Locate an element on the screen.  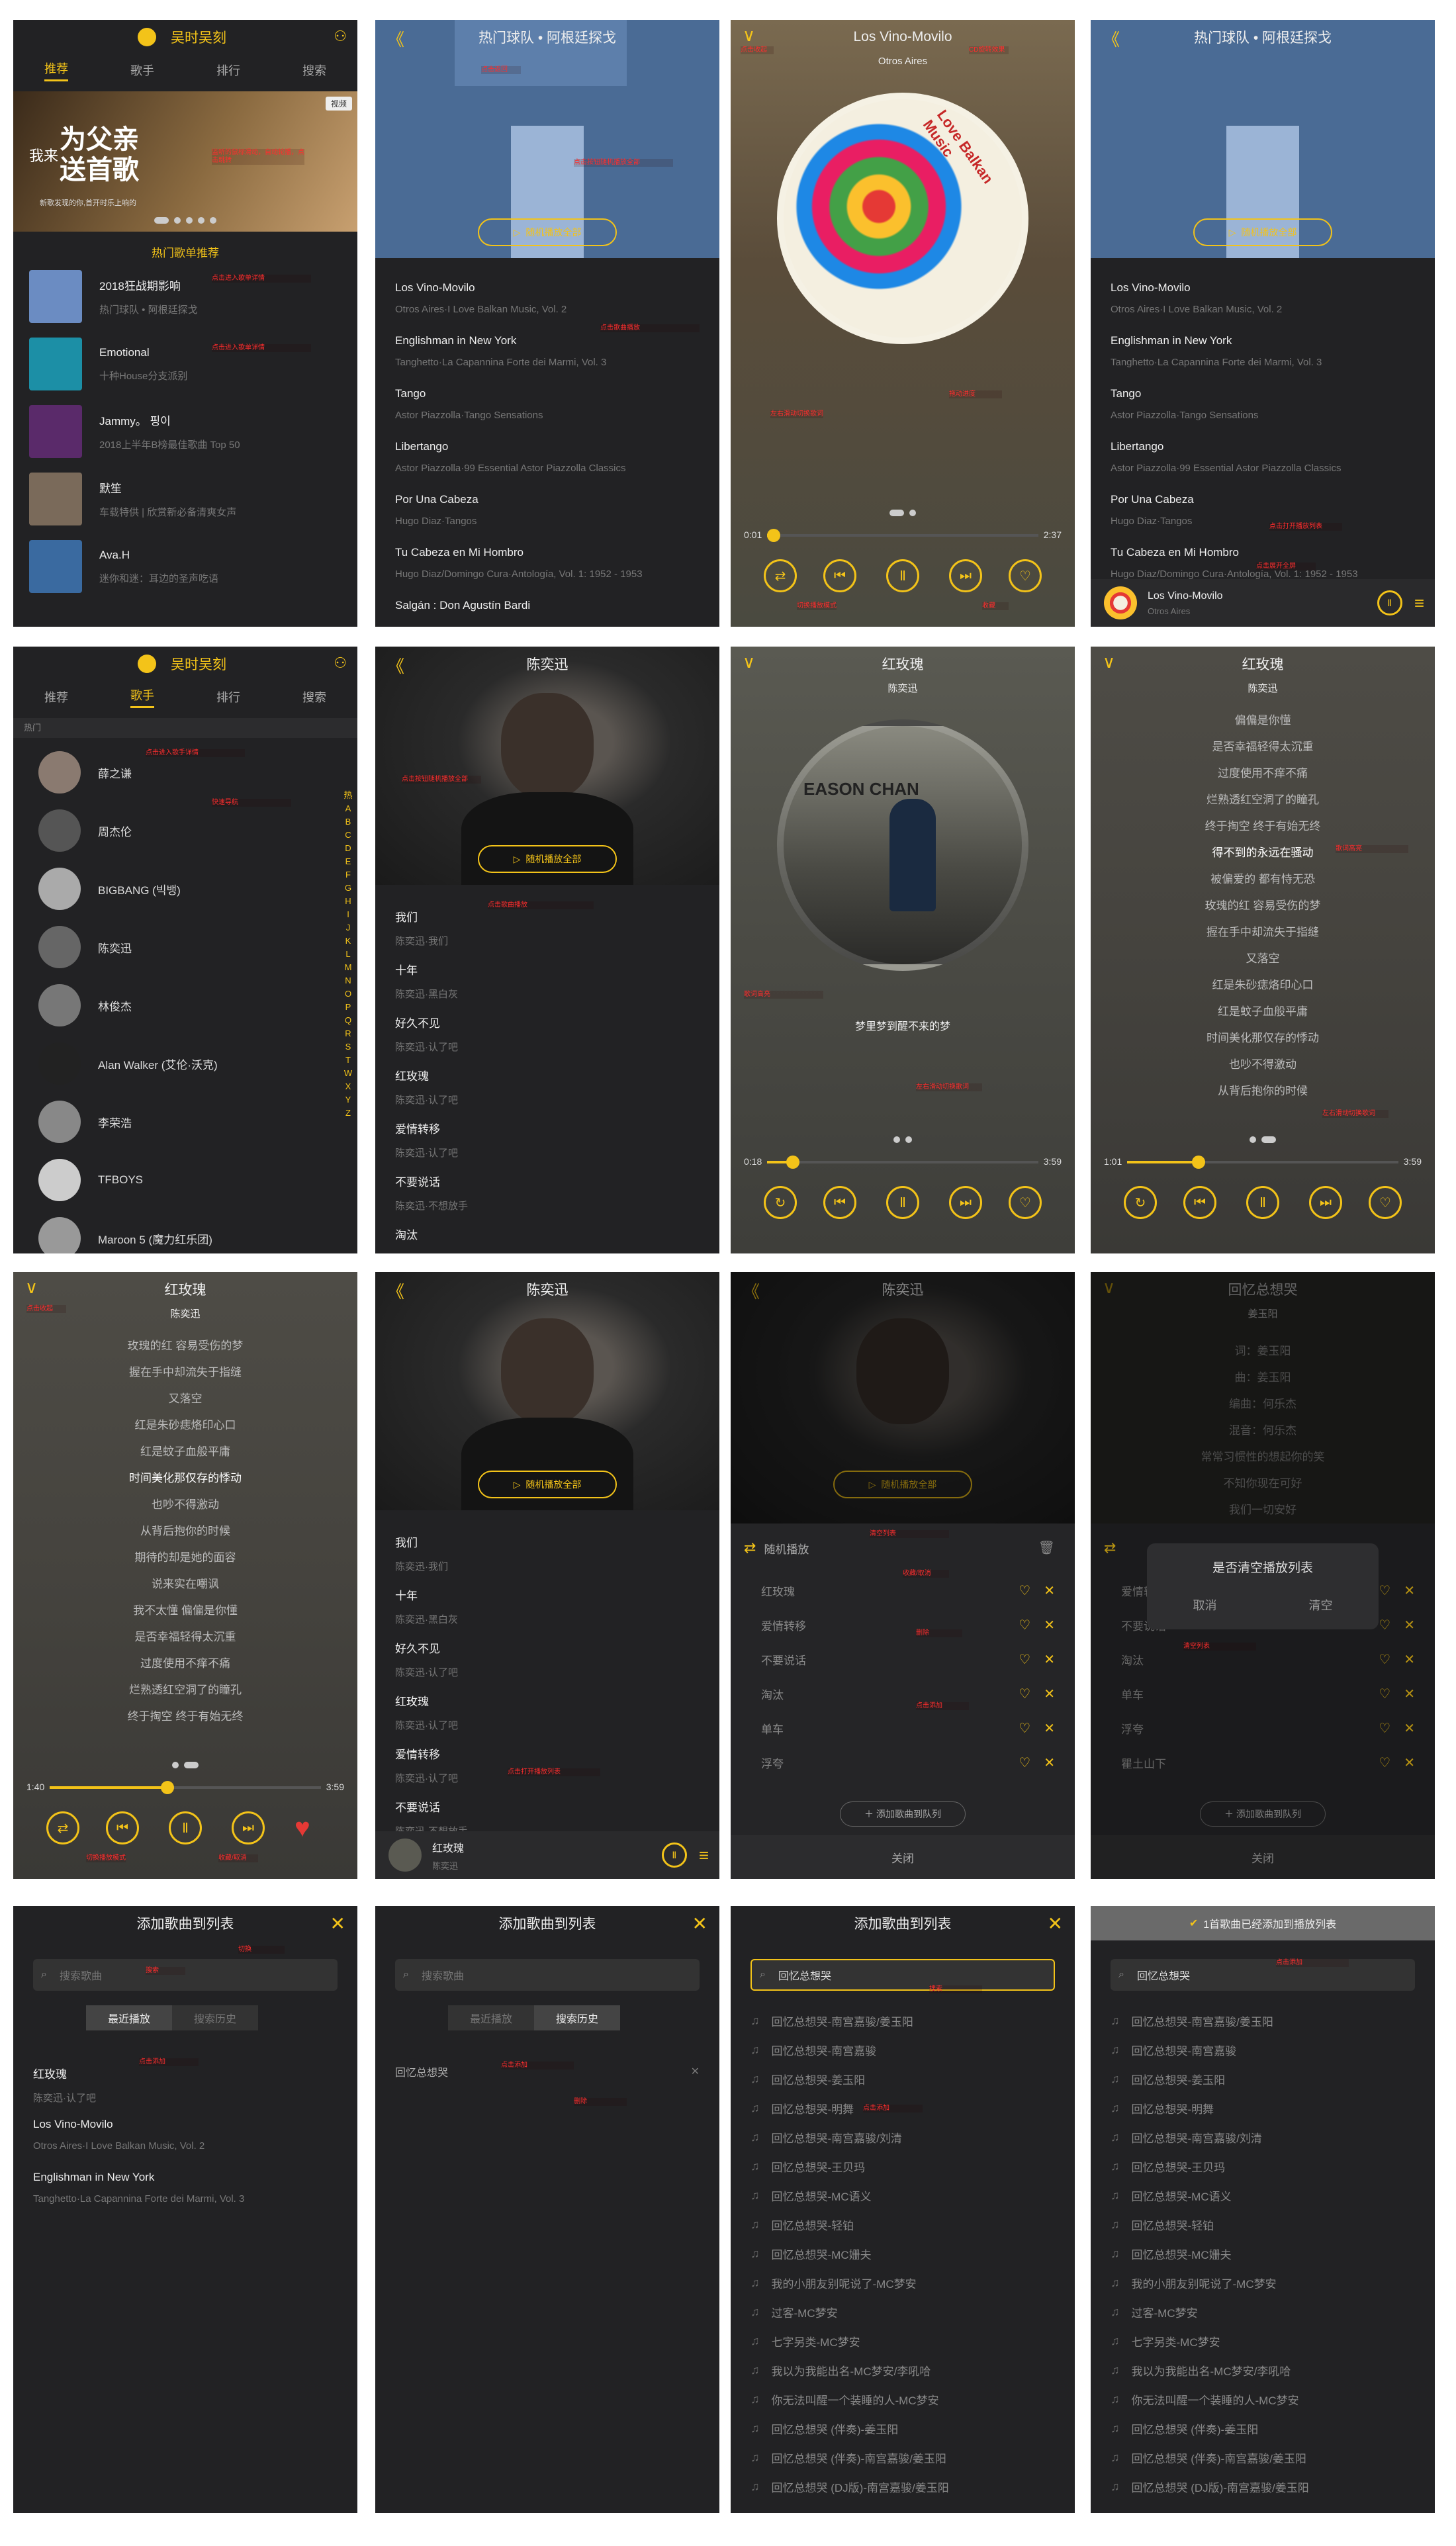
alpha-letter: K is located at coordinates (348, 941).